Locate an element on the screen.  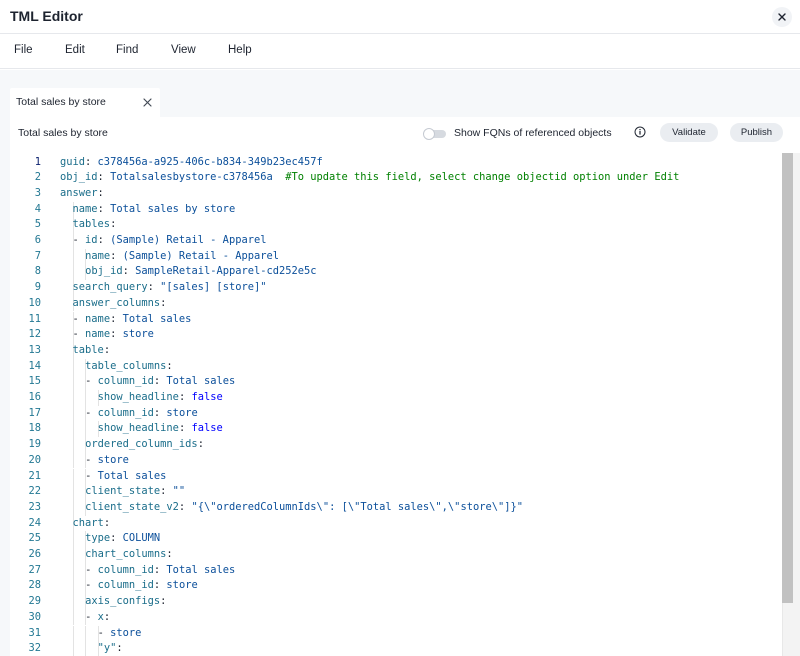
code-line: 15 - column_id: Total sales is located at coordinates (396, 382).